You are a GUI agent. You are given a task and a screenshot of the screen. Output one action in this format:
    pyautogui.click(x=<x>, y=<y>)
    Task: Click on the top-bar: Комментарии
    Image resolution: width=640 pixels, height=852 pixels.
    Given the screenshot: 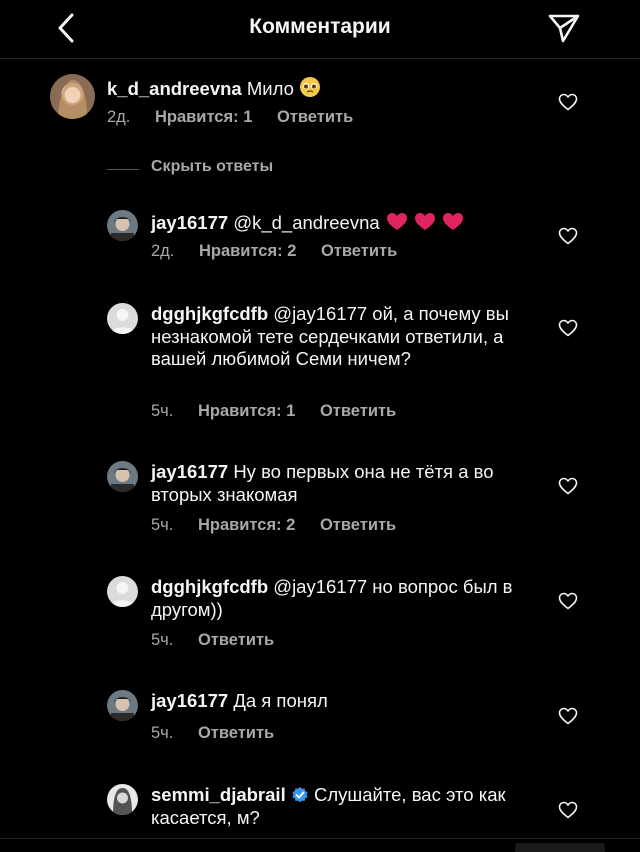 What is the action you would take?
    pyautogui.click(x=320, y=29)
    